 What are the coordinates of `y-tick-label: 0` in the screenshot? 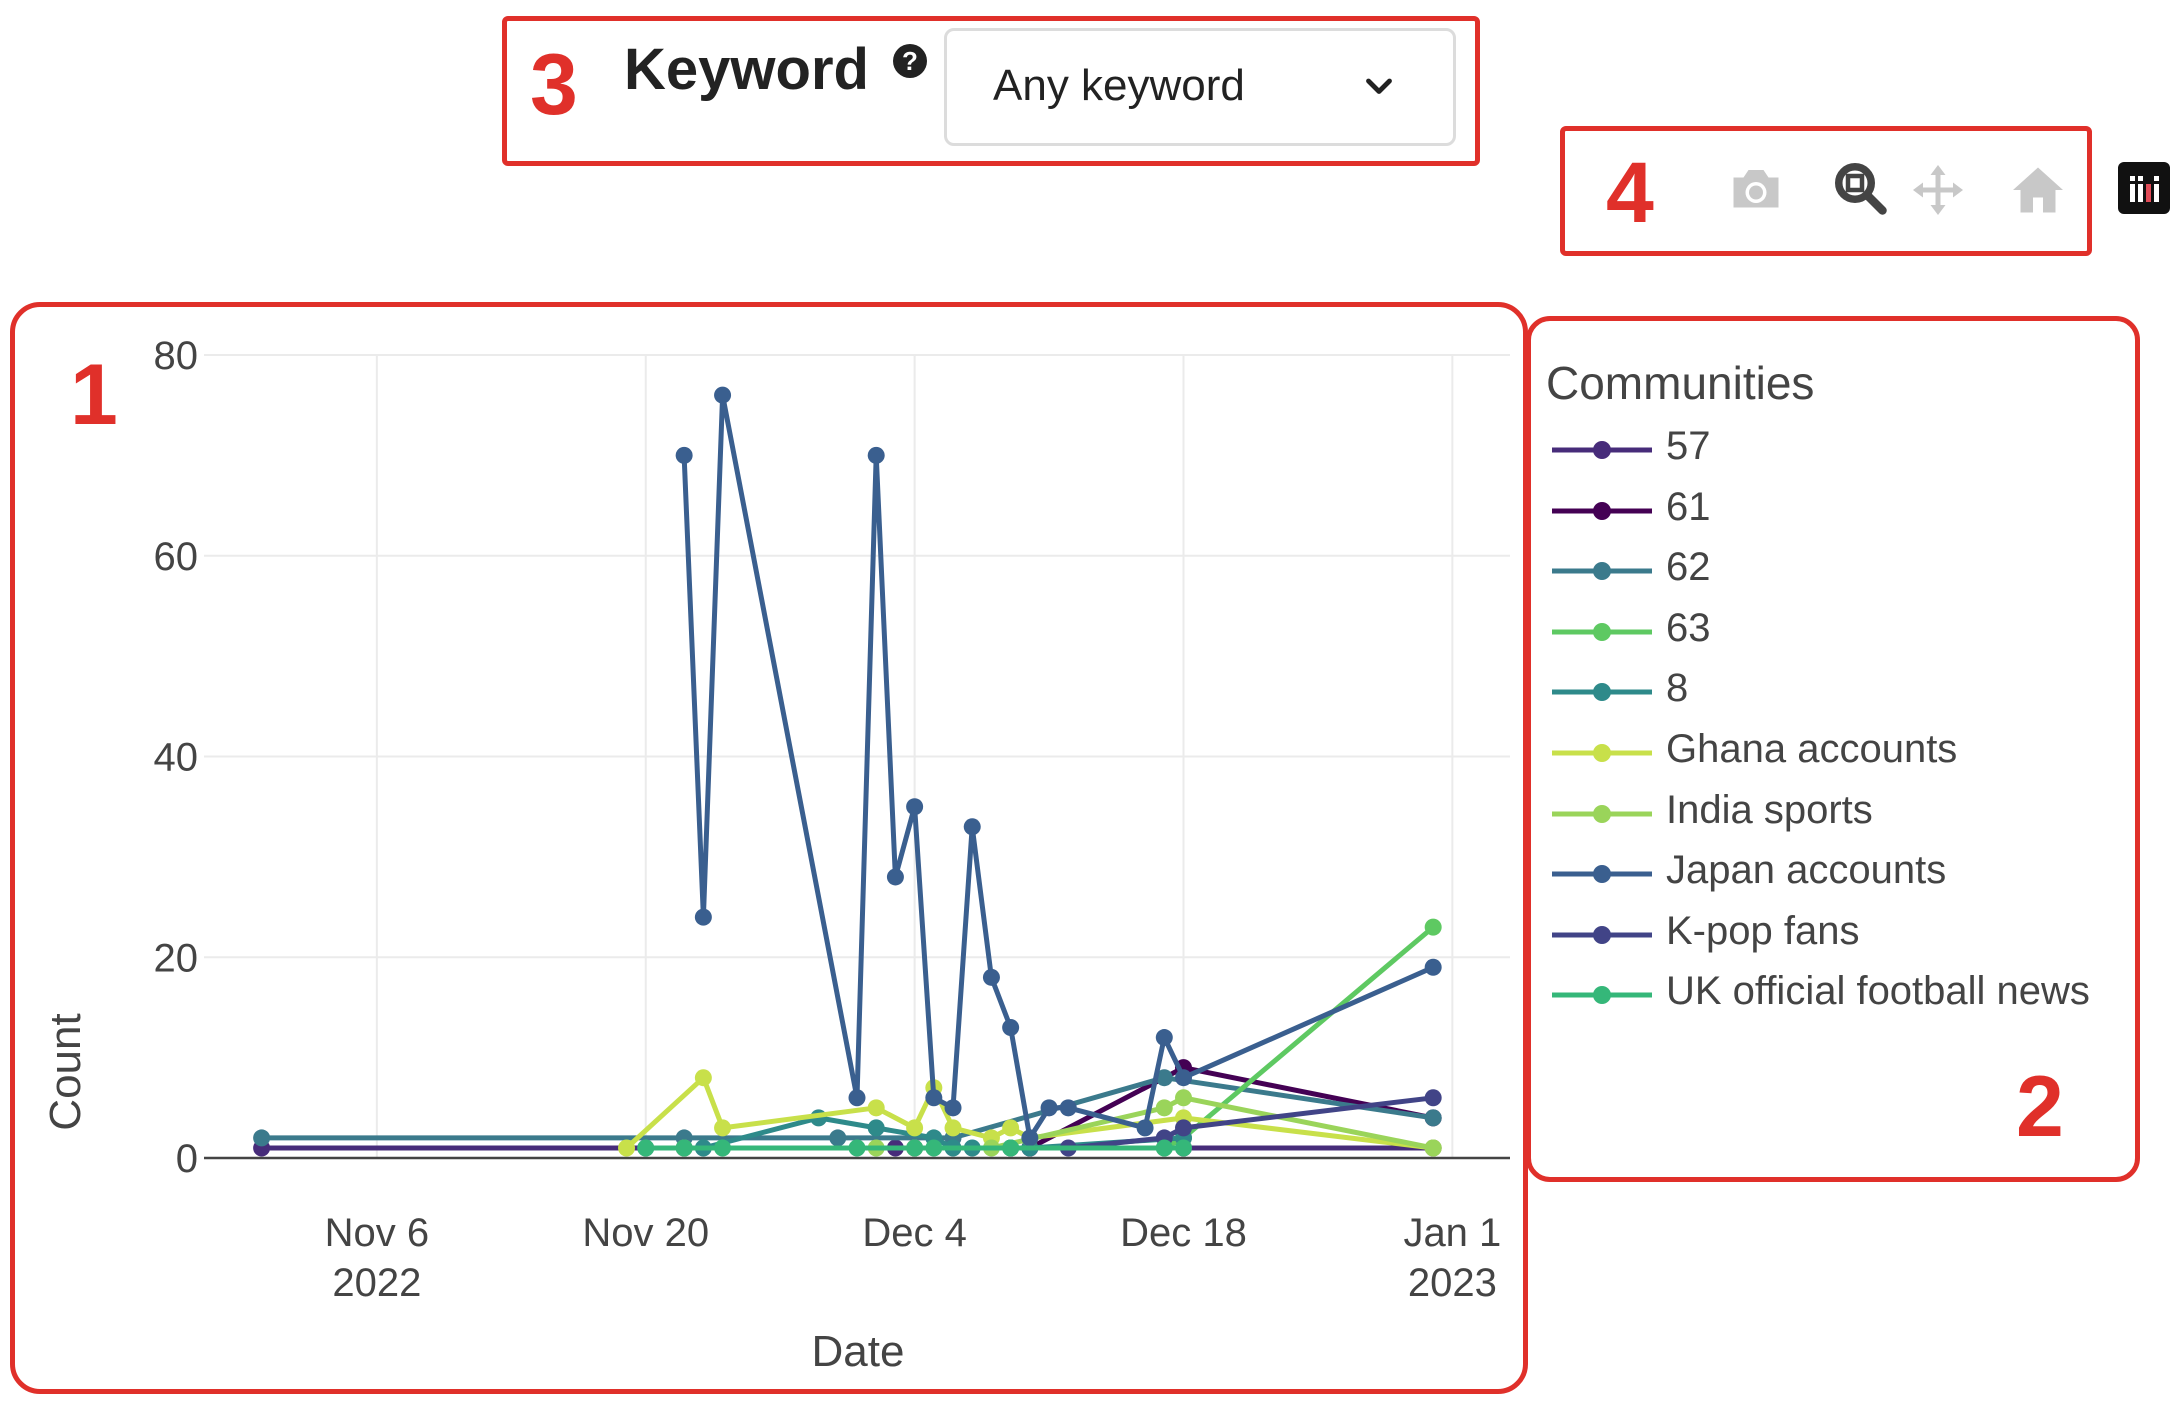 It's located at (187, 1159).